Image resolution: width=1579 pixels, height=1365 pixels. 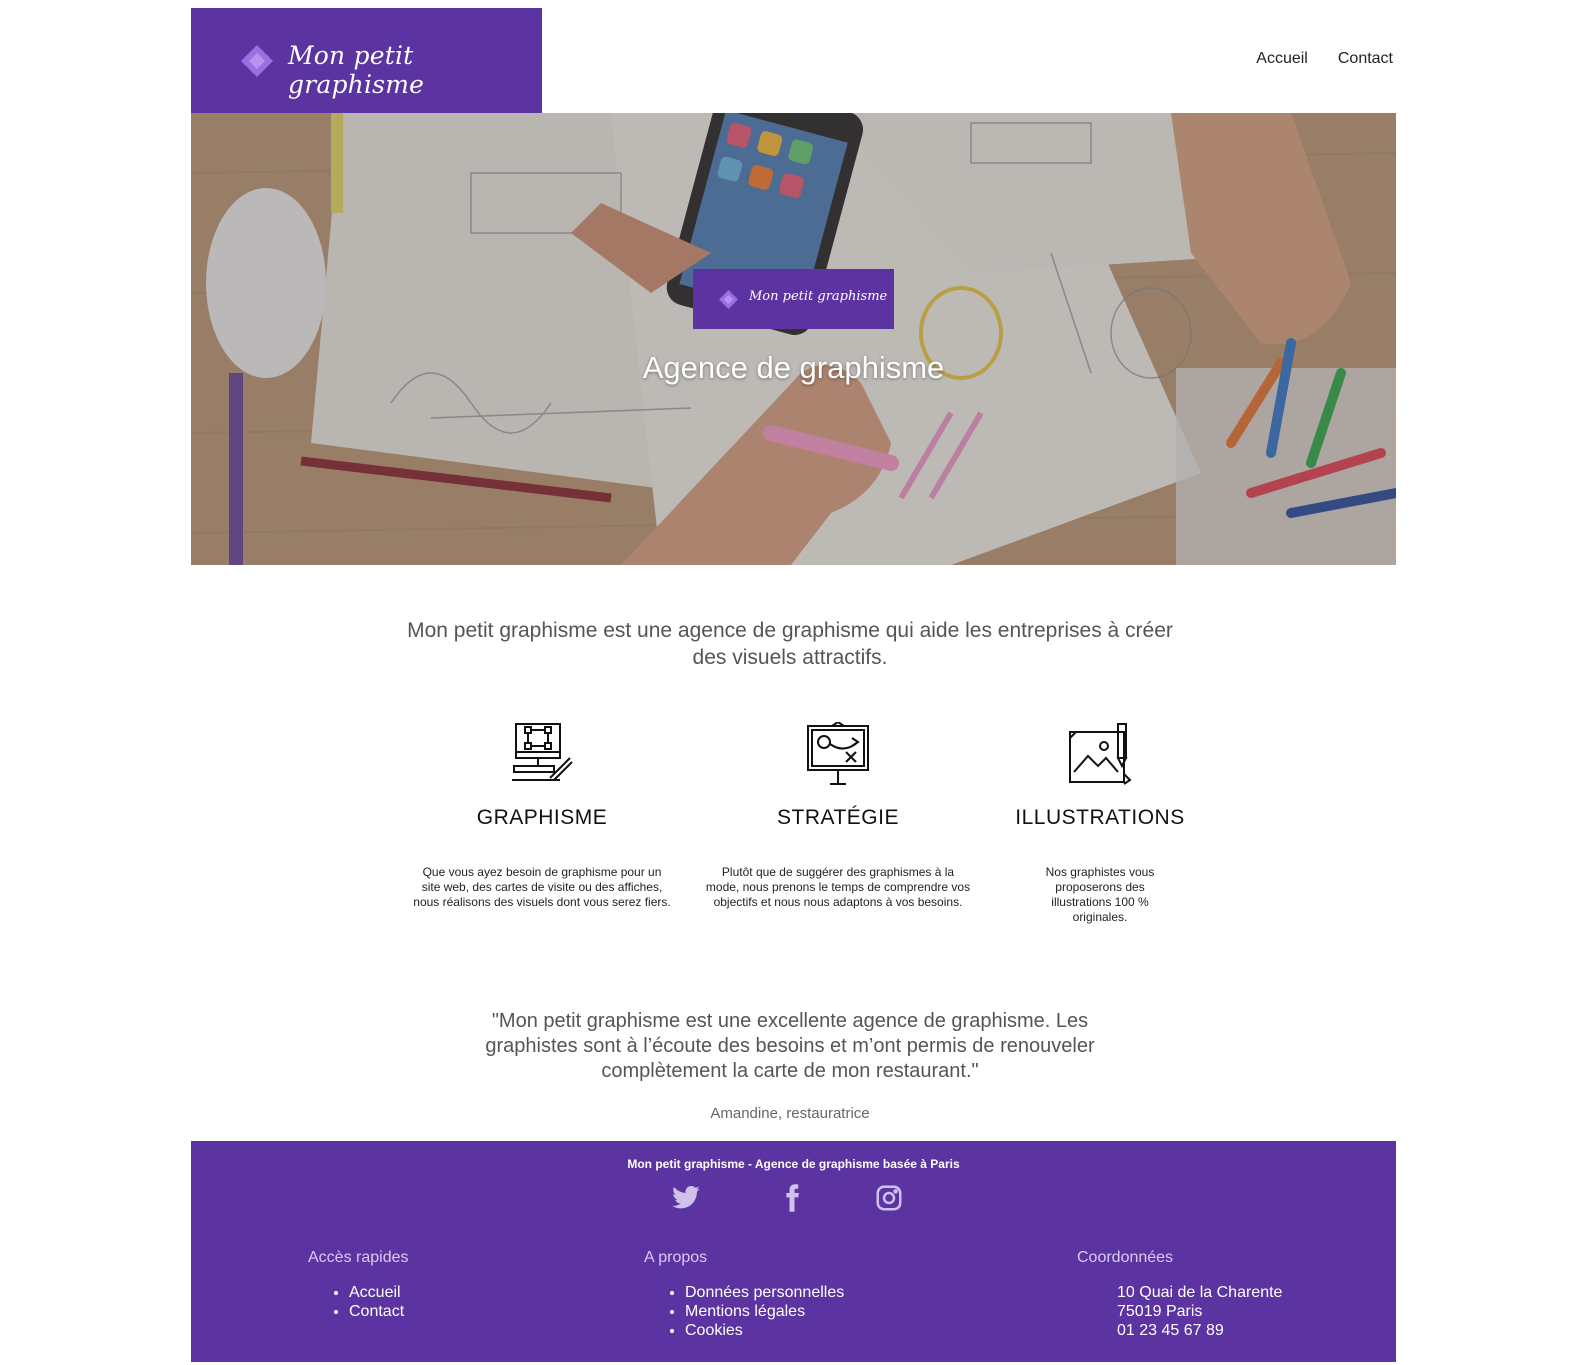 I want to click on illustration-canvas-icon, so click(x=1100, y=754).